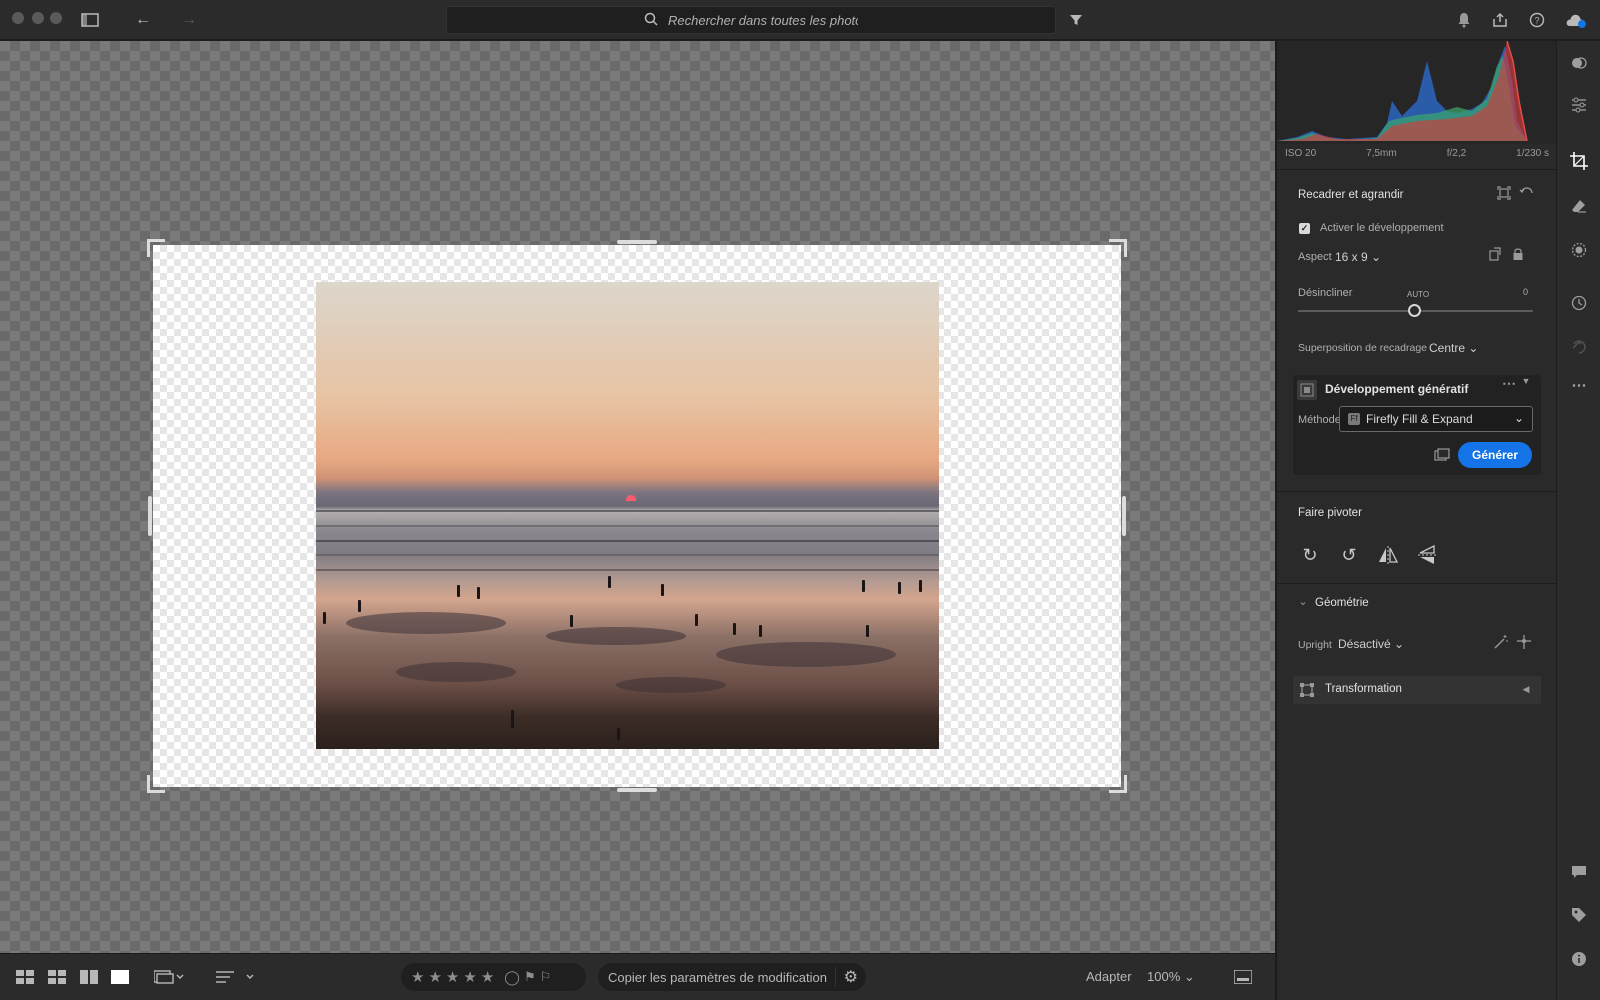  I want to click on title-bar: ← → ?, so click(800, 20).